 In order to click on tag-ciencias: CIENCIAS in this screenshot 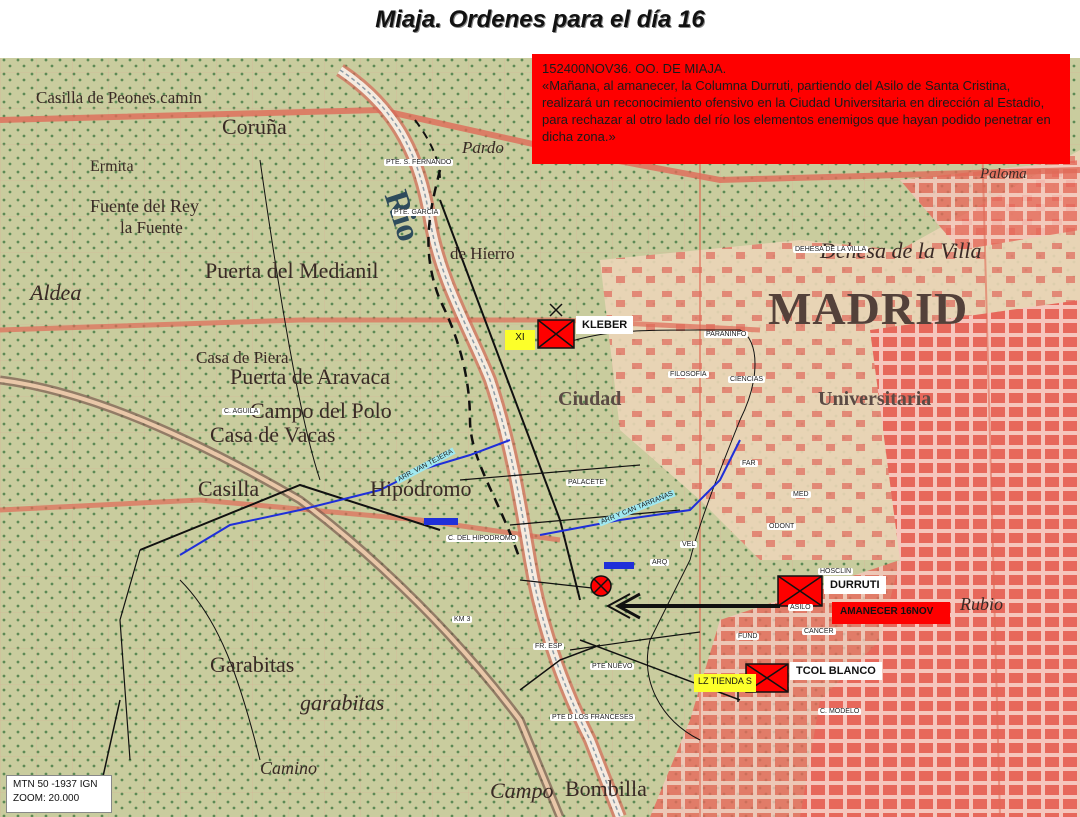, I will do `click(747, 379)`.